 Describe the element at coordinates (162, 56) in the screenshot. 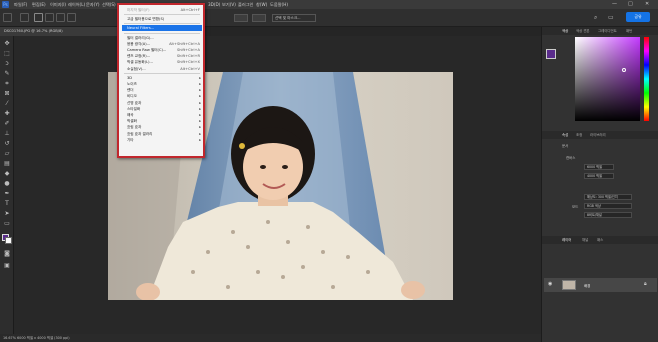

I see `filter-menu-item: 렌즈 교정(R)... Shift+Ctrl+R` at that location.